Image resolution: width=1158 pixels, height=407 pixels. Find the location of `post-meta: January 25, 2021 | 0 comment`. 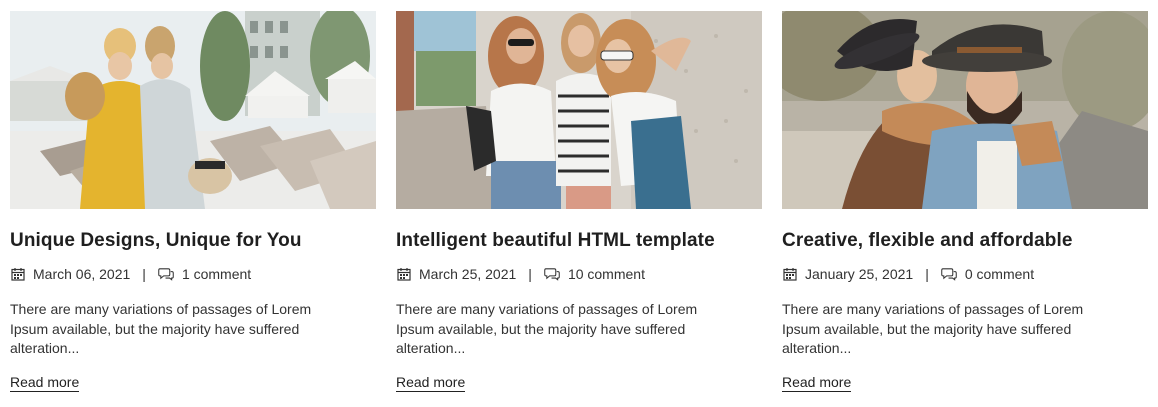

post-meta: January 25, 2021 | 0 comment is located at coordinates (965, 274).